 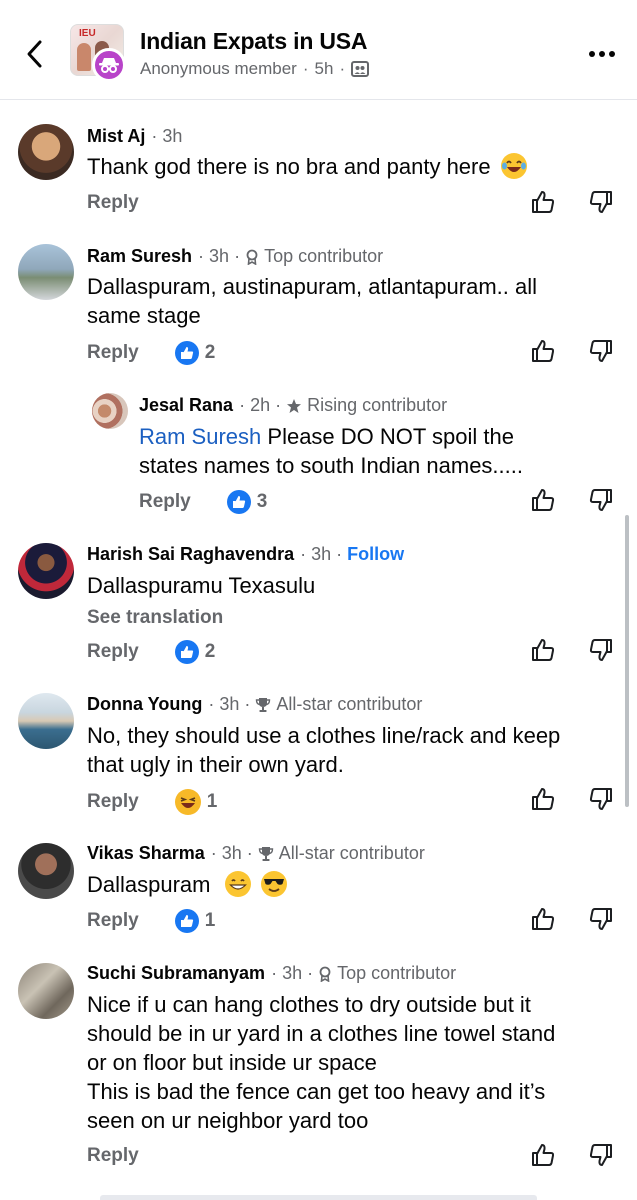 I want to click on commenter-name: Harish Sai Raghavendra, so click(x=190, y=554).